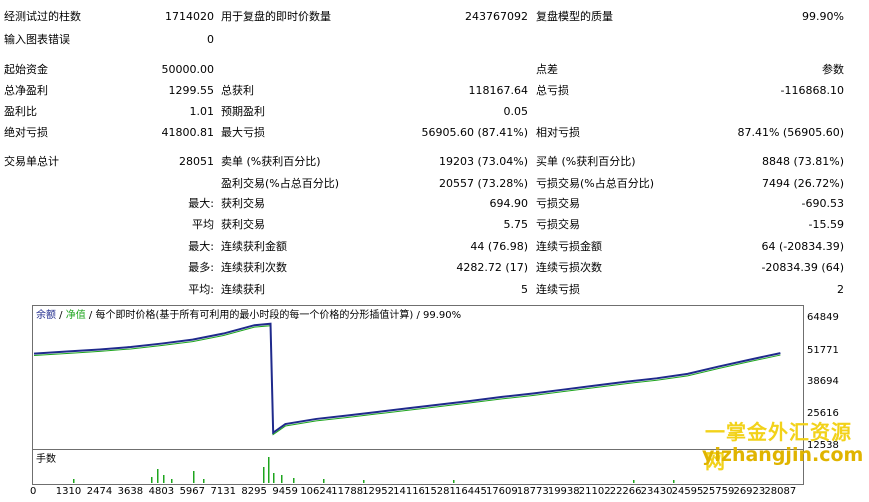 The image size is (869, 502). I want to click on value-chart-errors: 0, so click(210, 39).